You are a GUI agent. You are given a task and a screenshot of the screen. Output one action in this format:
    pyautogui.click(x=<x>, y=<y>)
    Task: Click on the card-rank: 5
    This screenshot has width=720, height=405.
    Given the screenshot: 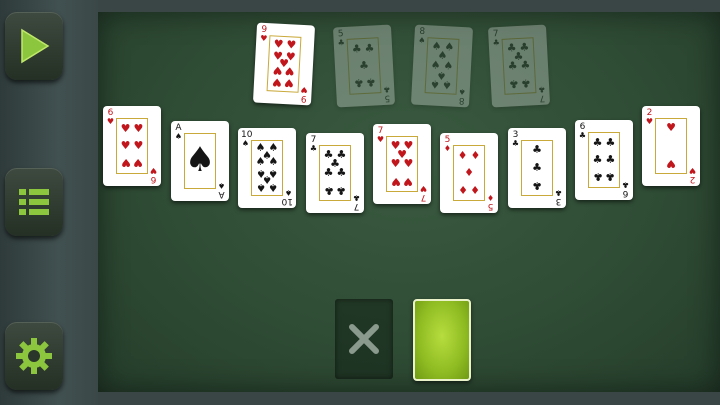 What is the action you would take?
    pyautogui.click(x=490, y=206)
    